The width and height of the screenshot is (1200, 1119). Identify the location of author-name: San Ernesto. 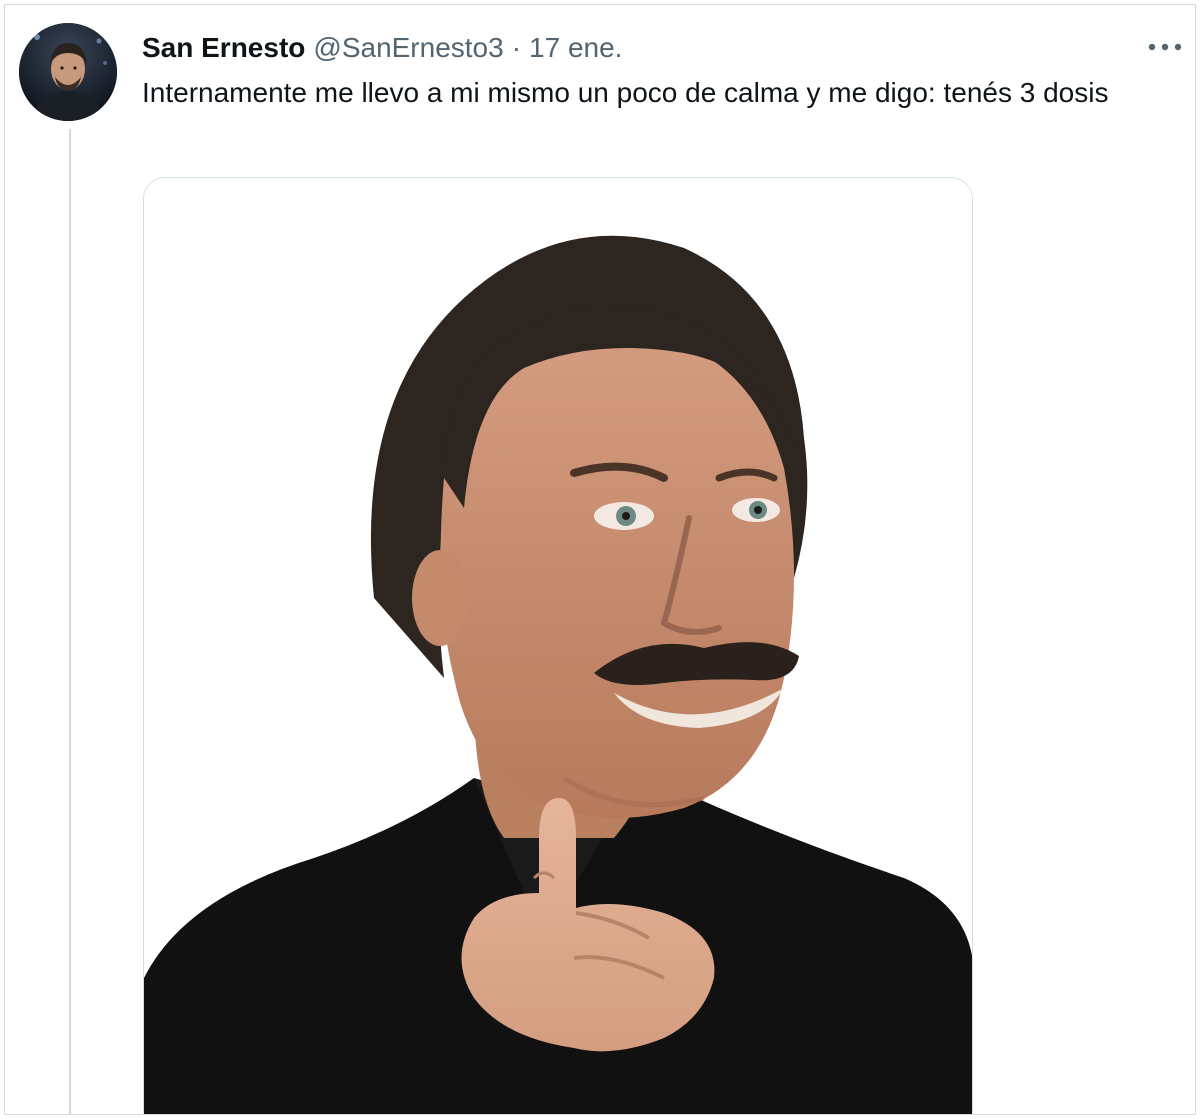
(223, 48).